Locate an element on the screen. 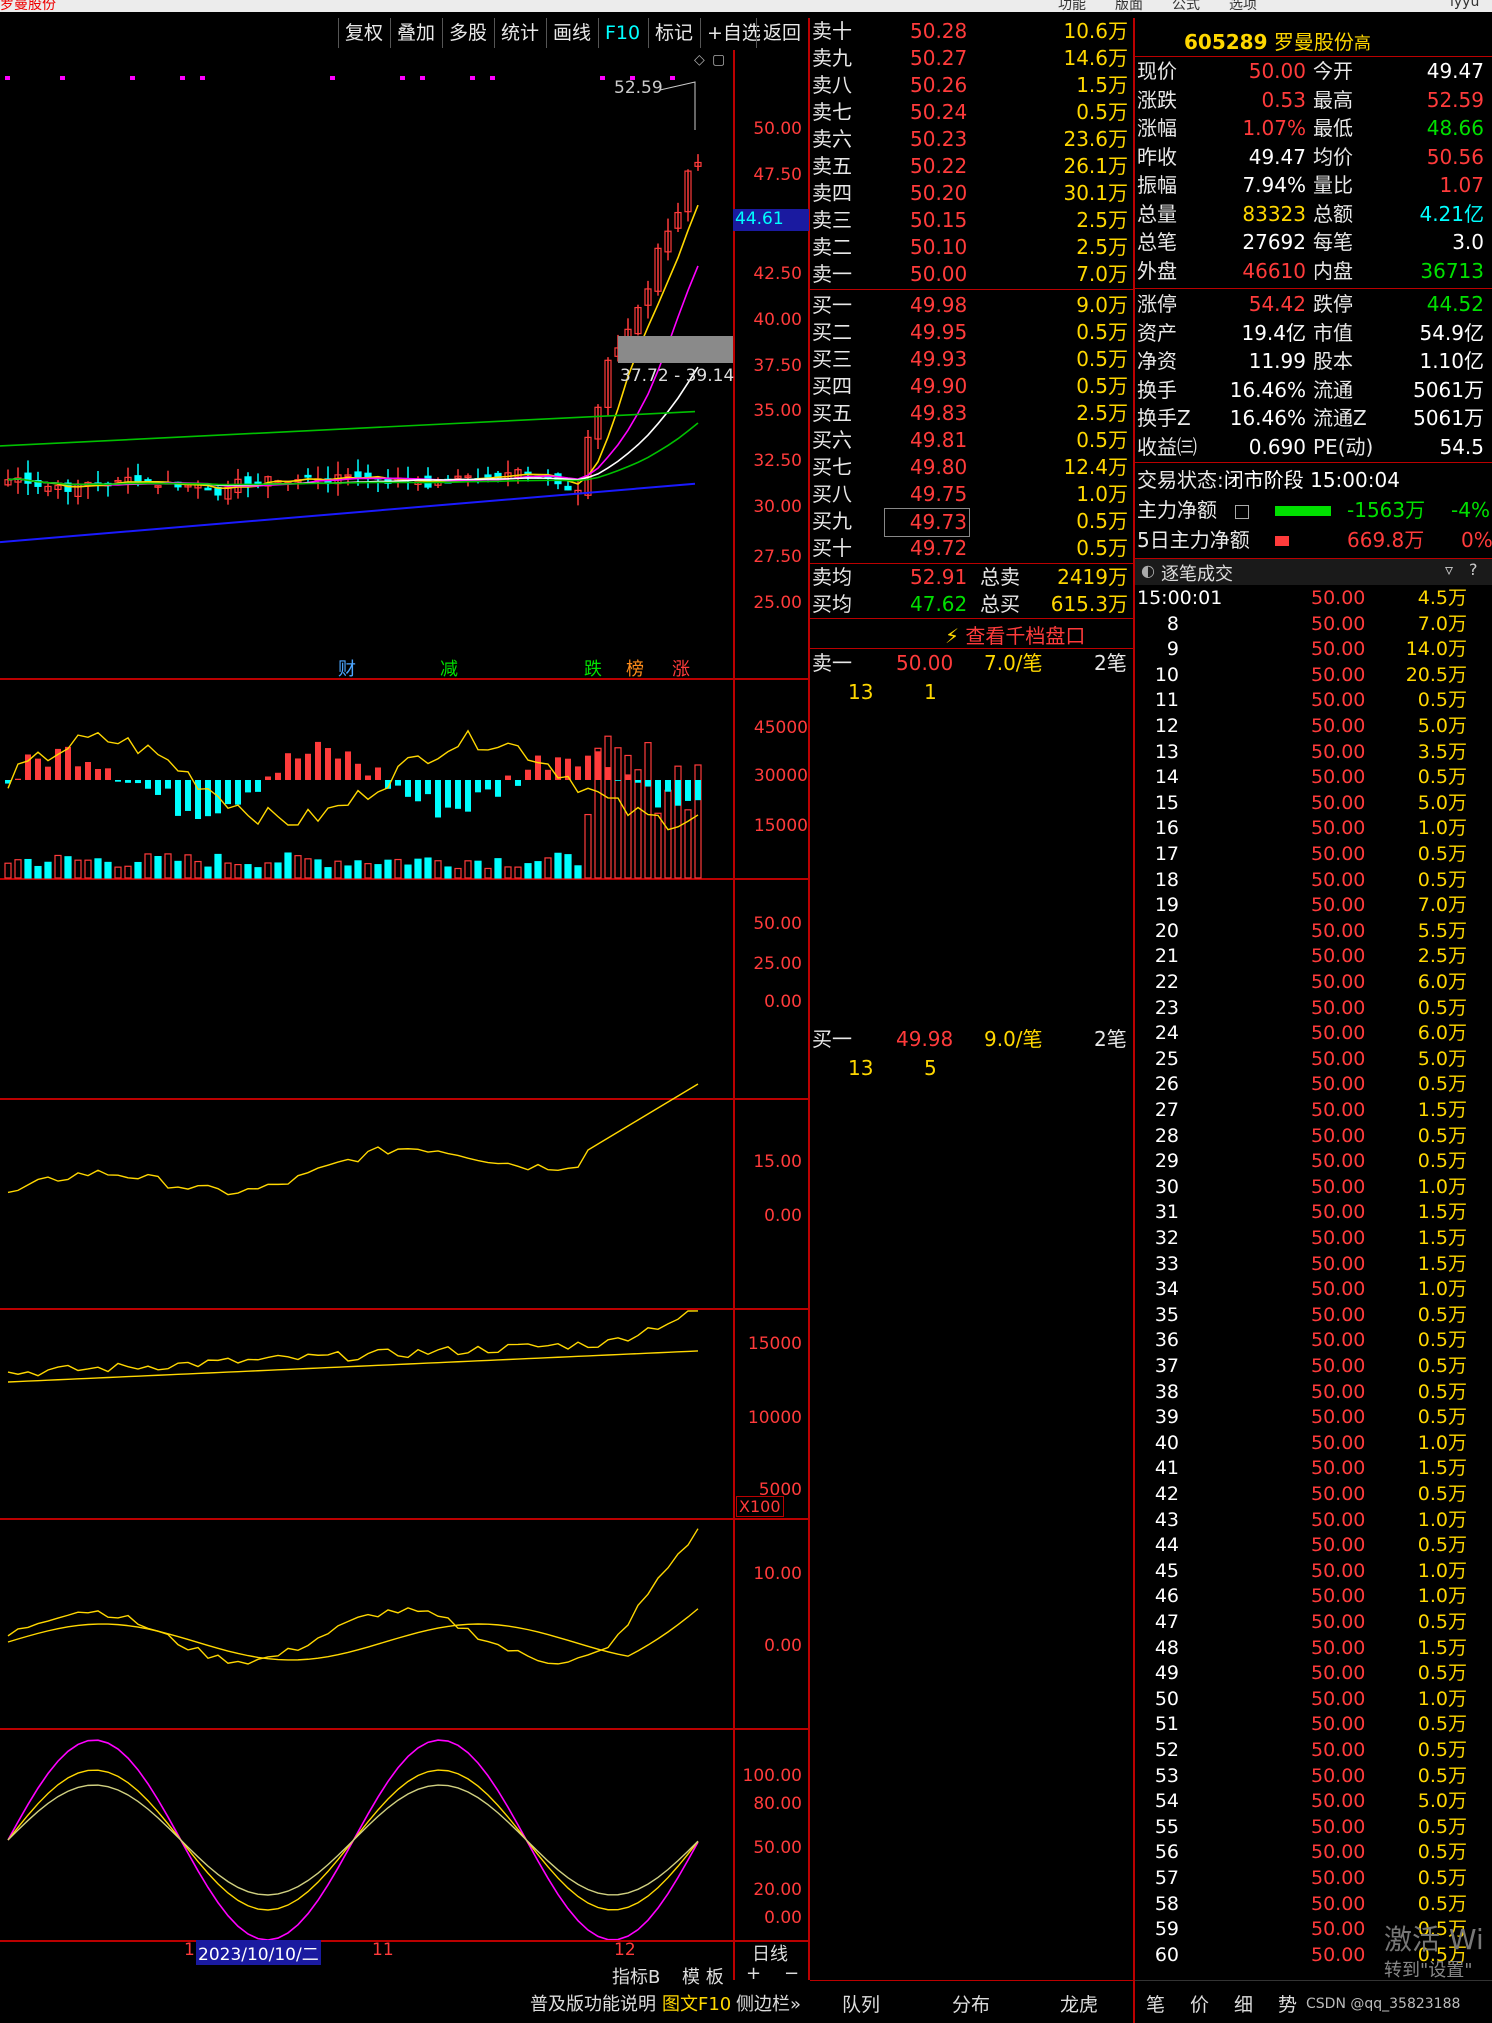 This screenshot has width=1492, height=2023. stock-tag: 高 is located at coordinates (1362, 44).